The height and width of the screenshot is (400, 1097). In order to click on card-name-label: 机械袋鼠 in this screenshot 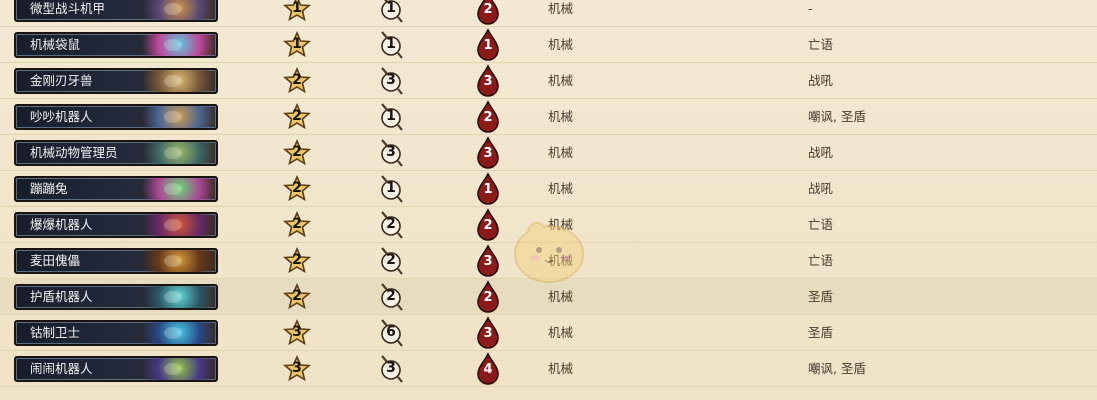, I will do `click(55, 44)`.